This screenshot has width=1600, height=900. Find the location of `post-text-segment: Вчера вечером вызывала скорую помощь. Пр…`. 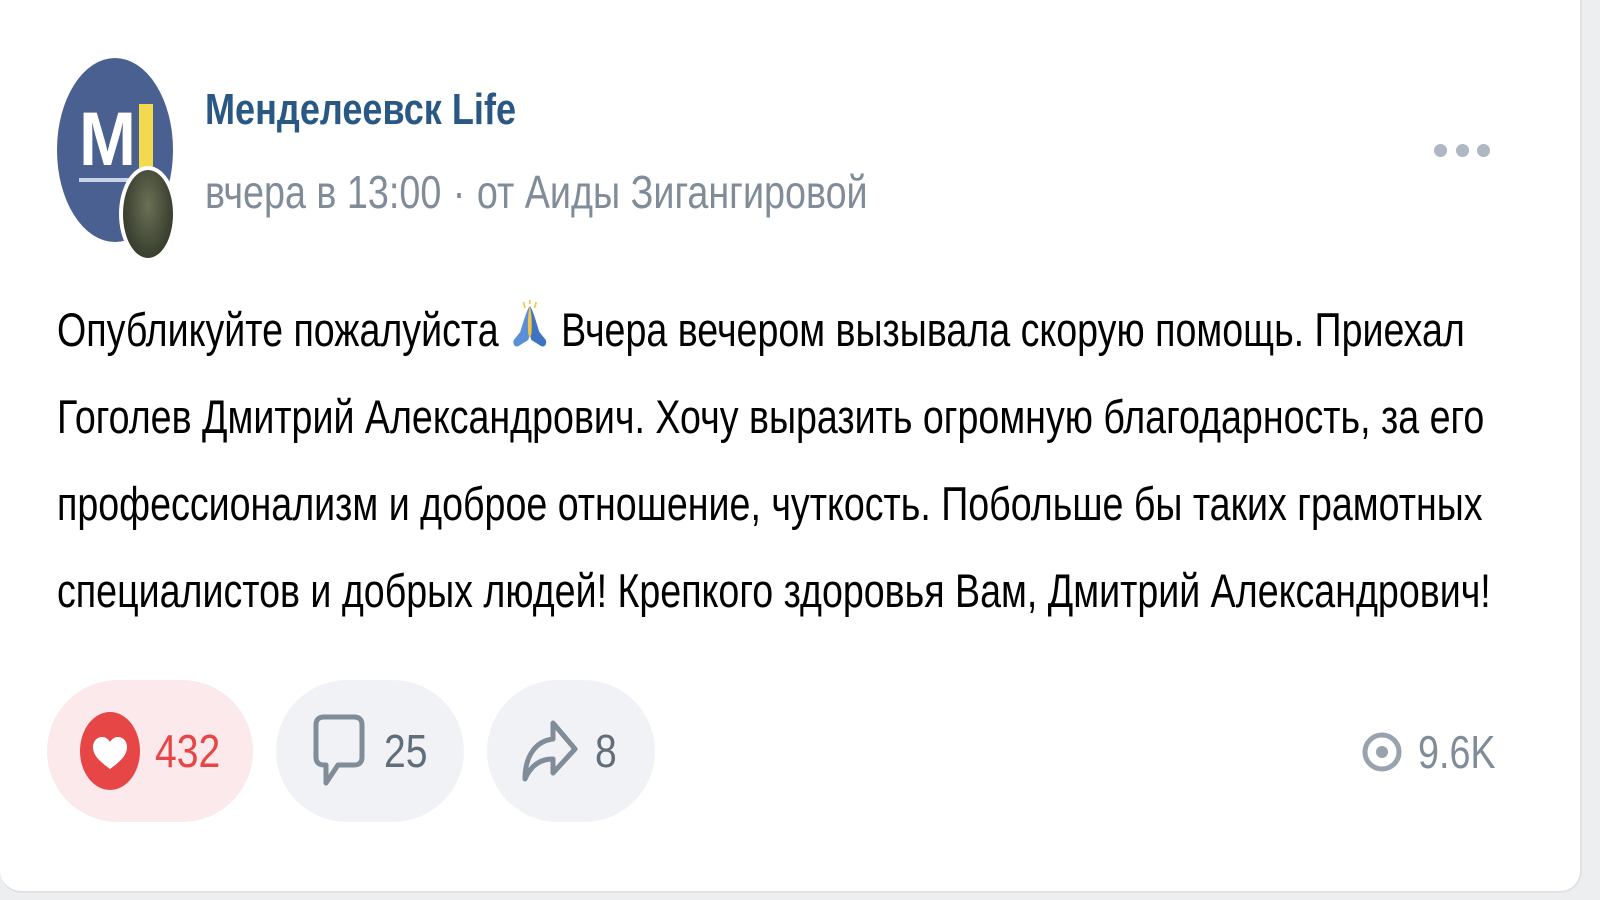

post-text-segment: Вчера вечером вызывала скорую помощь. Пр… is located at coordinates (1013, 329).